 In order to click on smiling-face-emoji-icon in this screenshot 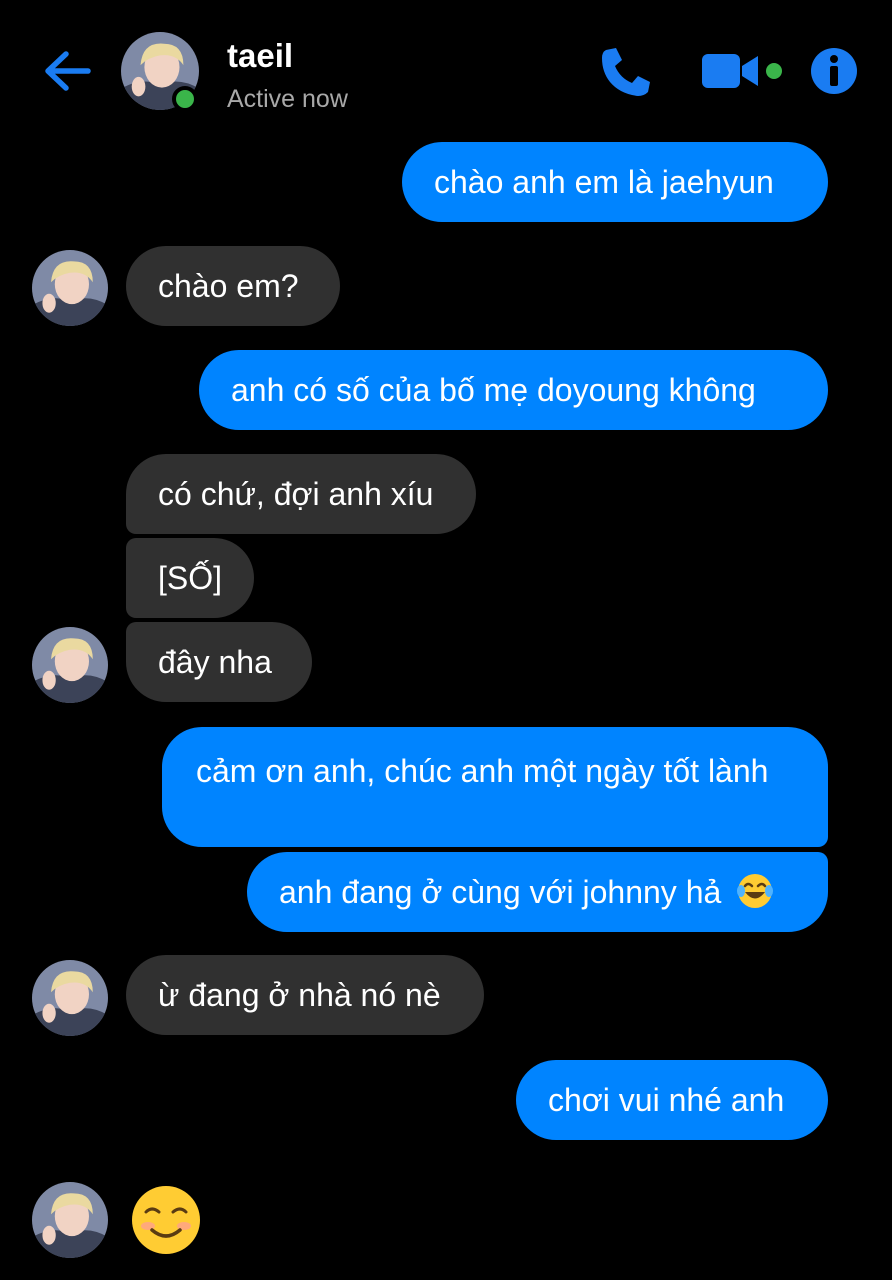, I will do `click(166, 1220)`.